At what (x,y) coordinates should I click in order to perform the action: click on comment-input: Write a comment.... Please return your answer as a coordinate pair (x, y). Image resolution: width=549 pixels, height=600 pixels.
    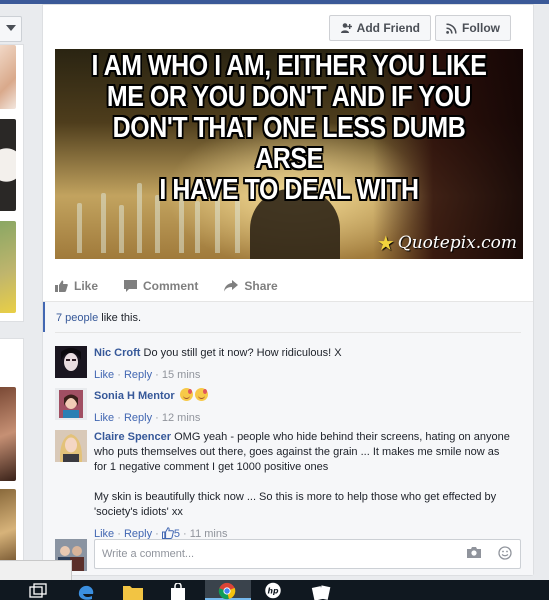
    Looking at the image, I should click on (307, 554).